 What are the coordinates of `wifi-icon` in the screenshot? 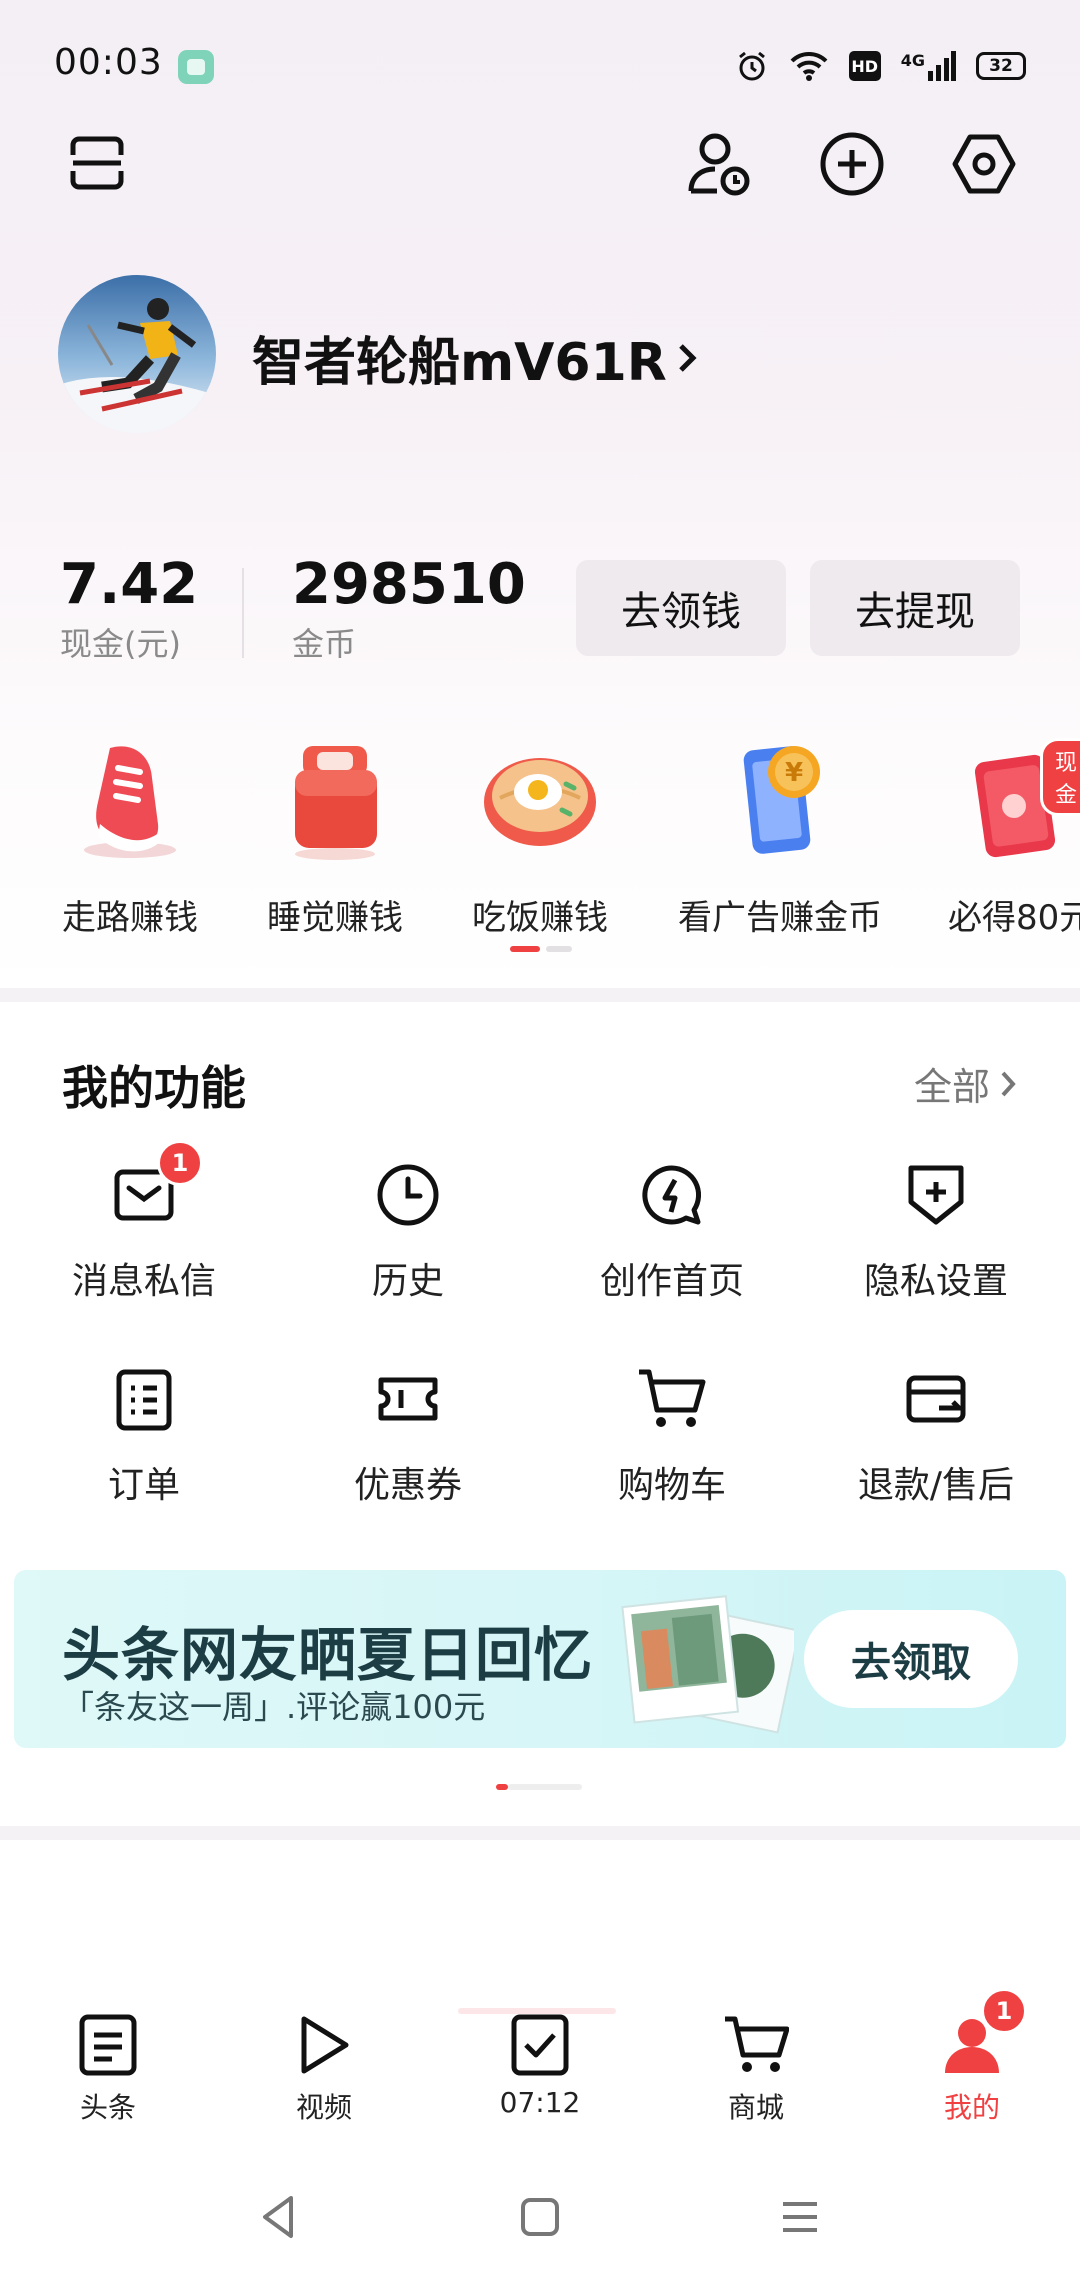 It's located at (809, 66).